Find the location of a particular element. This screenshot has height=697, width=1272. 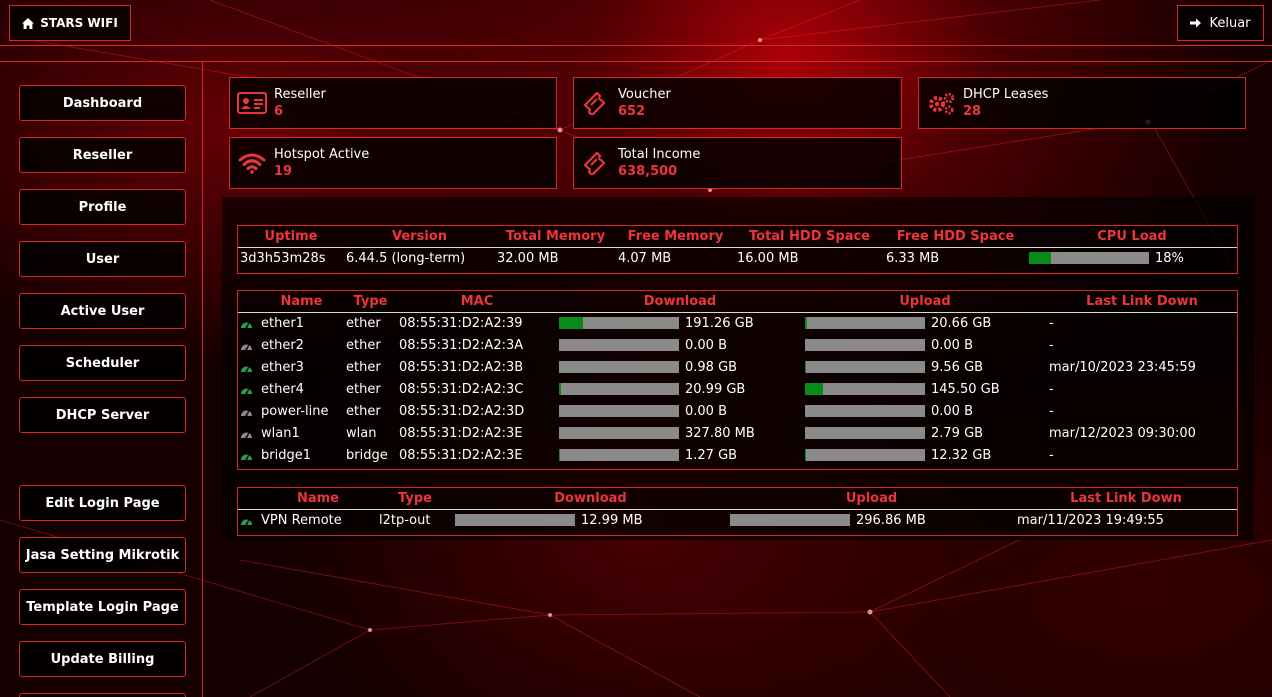

upload-cell: 296.86 MB is located at coordinates (871, 520).